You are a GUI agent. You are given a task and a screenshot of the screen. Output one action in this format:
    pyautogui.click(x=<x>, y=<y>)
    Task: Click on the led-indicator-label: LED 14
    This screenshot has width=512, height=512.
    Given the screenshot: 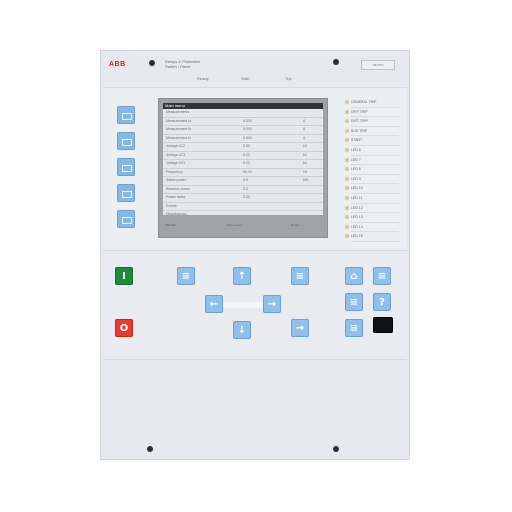 What is the action you would take?
    pyautogui.click(x=372, y=228)
    